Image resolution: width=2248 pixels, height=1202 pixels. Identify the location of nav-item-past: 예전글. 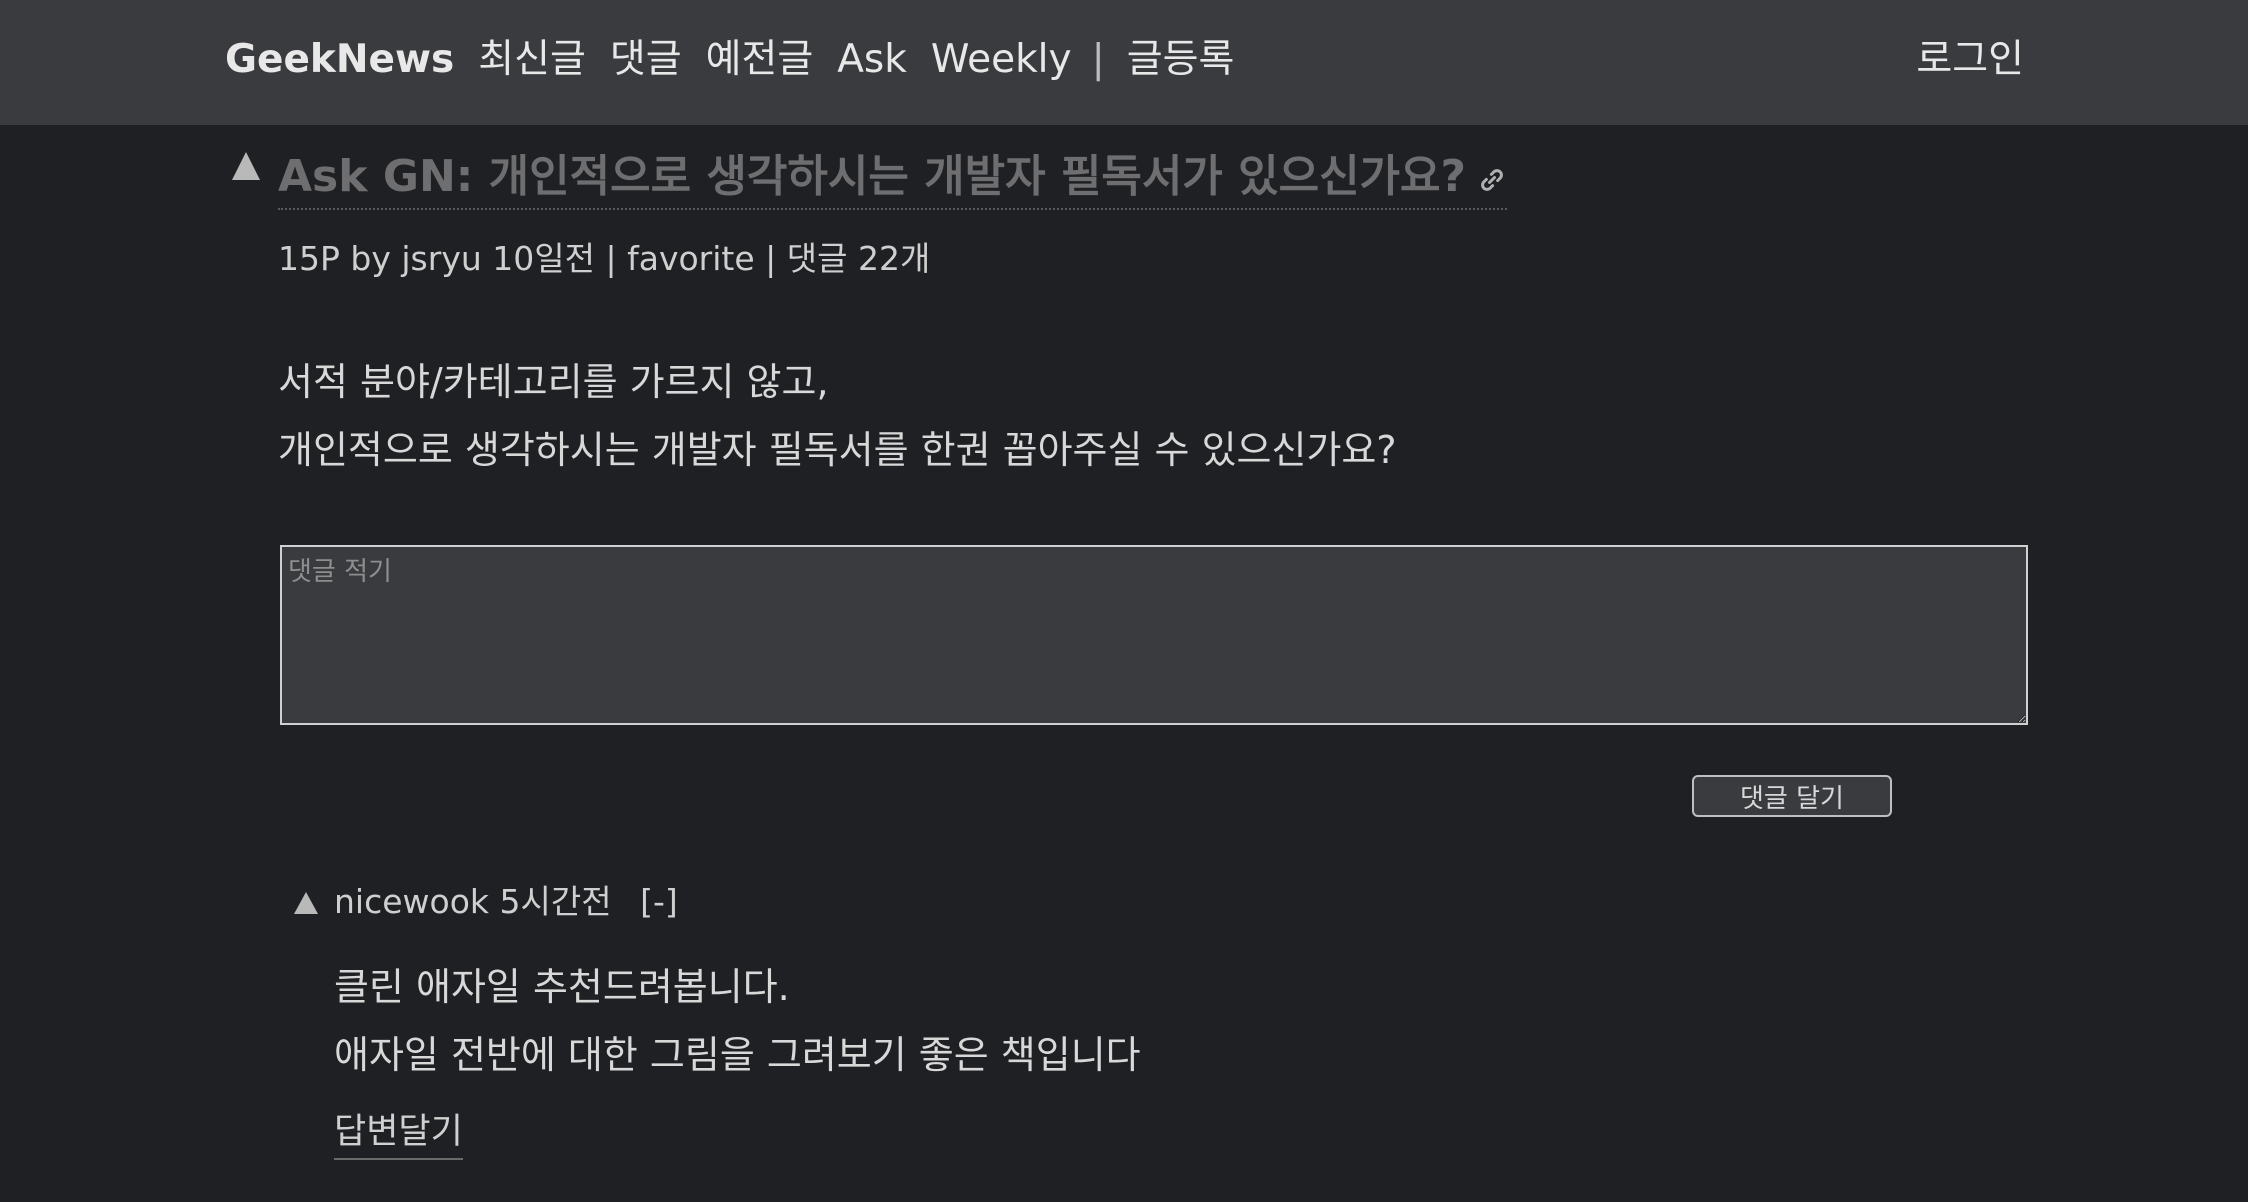
(760, 56).